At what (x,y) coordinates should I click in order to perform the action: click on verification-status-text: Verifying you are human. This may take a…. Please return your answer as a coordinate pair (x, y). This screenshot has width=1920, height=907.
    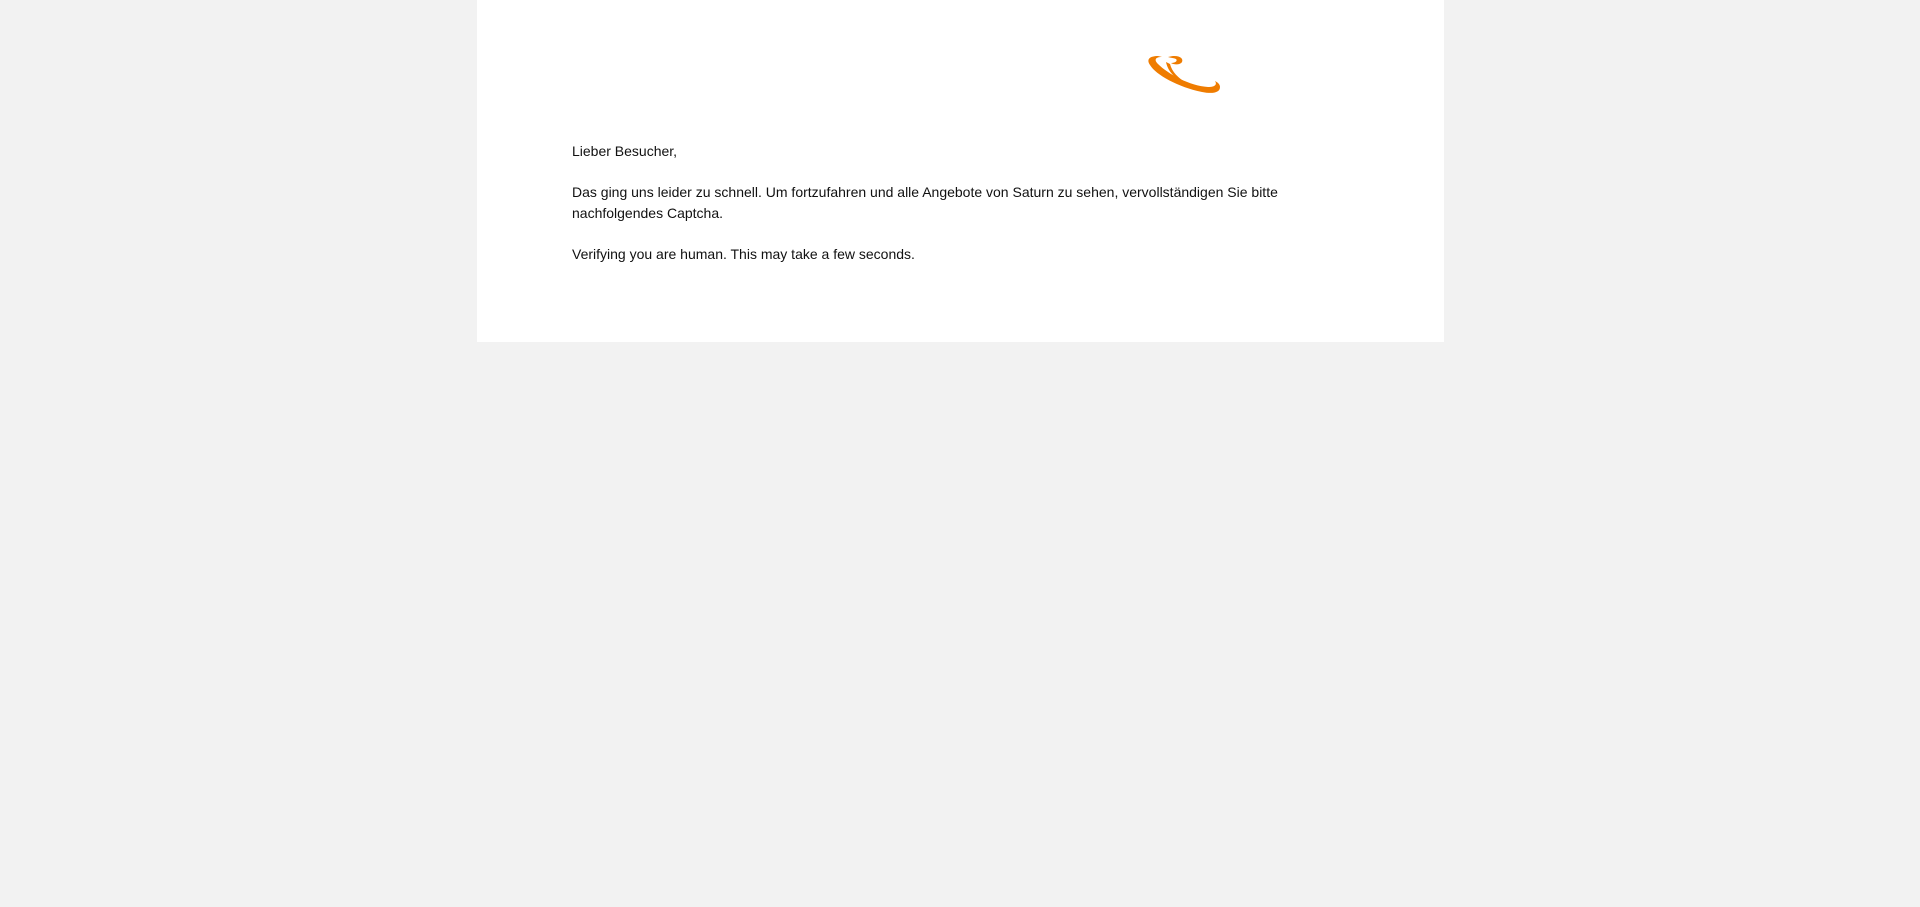
    Looking at the image, I should click on (743, 254).